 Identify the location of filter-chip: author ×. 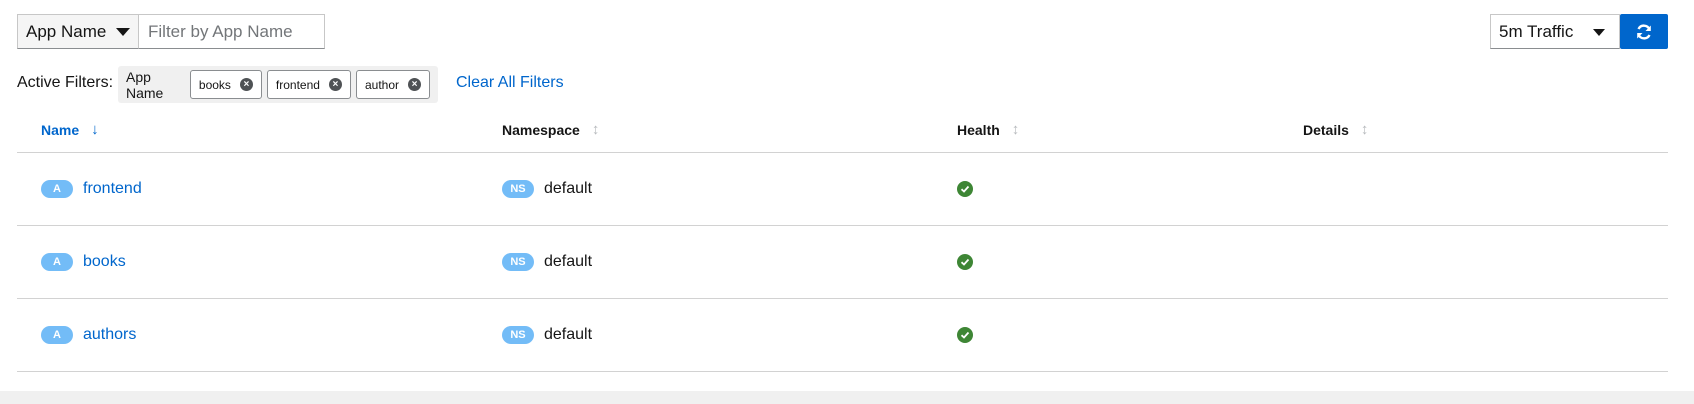
(392, 84).